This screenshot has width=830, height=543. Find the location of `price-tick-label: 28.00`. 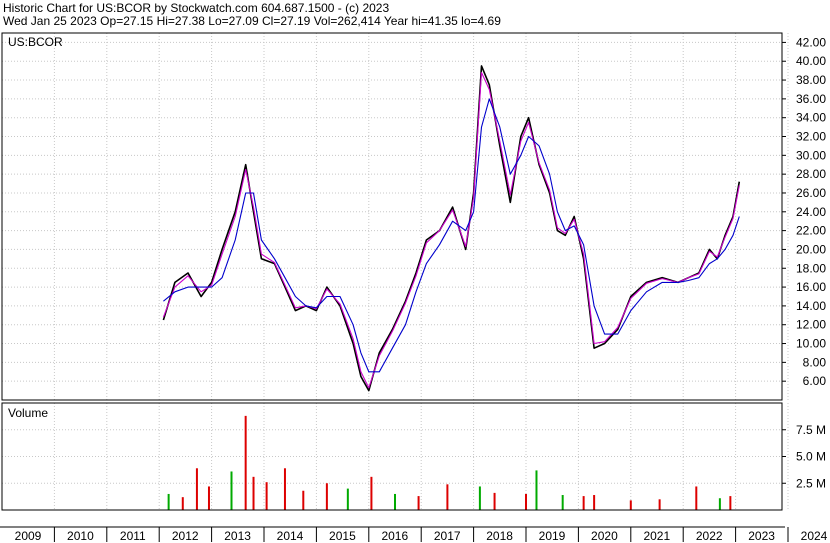

price-tick-label: 28.00 is located at coordinates (811, 174).